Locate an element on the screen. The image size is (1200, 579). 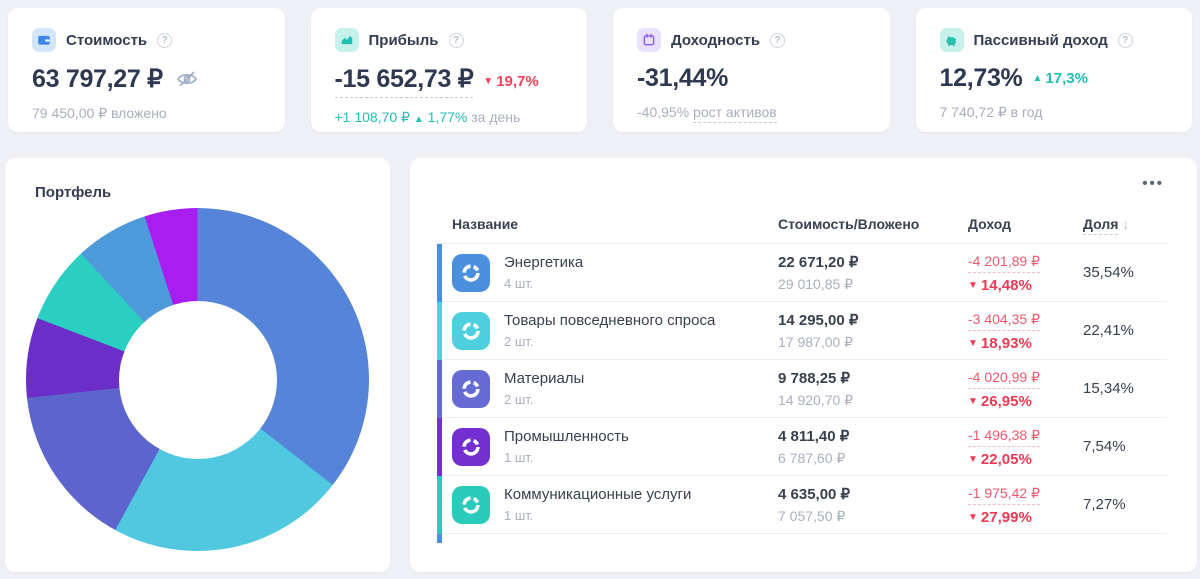
sector-quantity: 4 шт. is located at coordinates (519, 283).